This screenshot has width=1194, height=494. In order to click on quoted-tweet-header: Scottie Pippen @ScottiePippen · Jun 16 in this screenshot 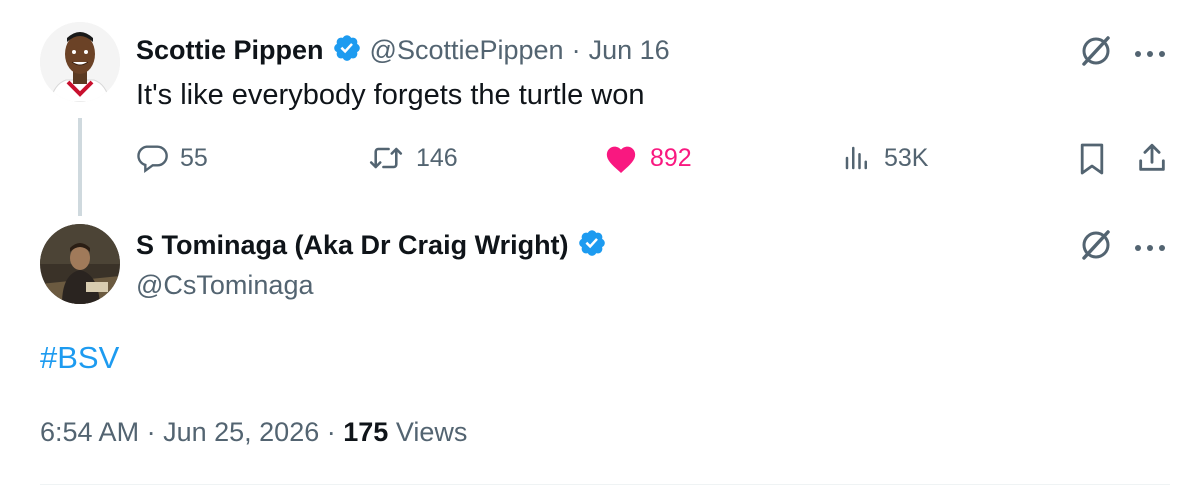, I will do `click(403, 50)`.